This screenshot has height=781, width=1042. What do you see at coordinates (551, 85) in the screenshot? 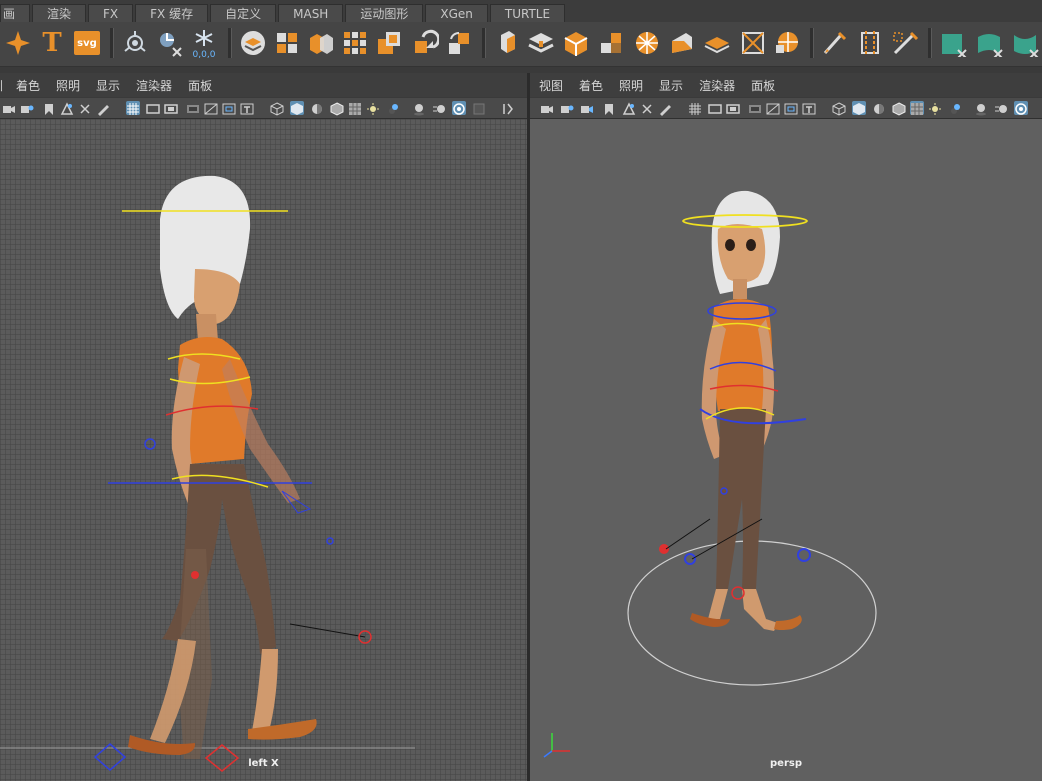
I see `menu-view: 视图` at bounding box center [551, 85].